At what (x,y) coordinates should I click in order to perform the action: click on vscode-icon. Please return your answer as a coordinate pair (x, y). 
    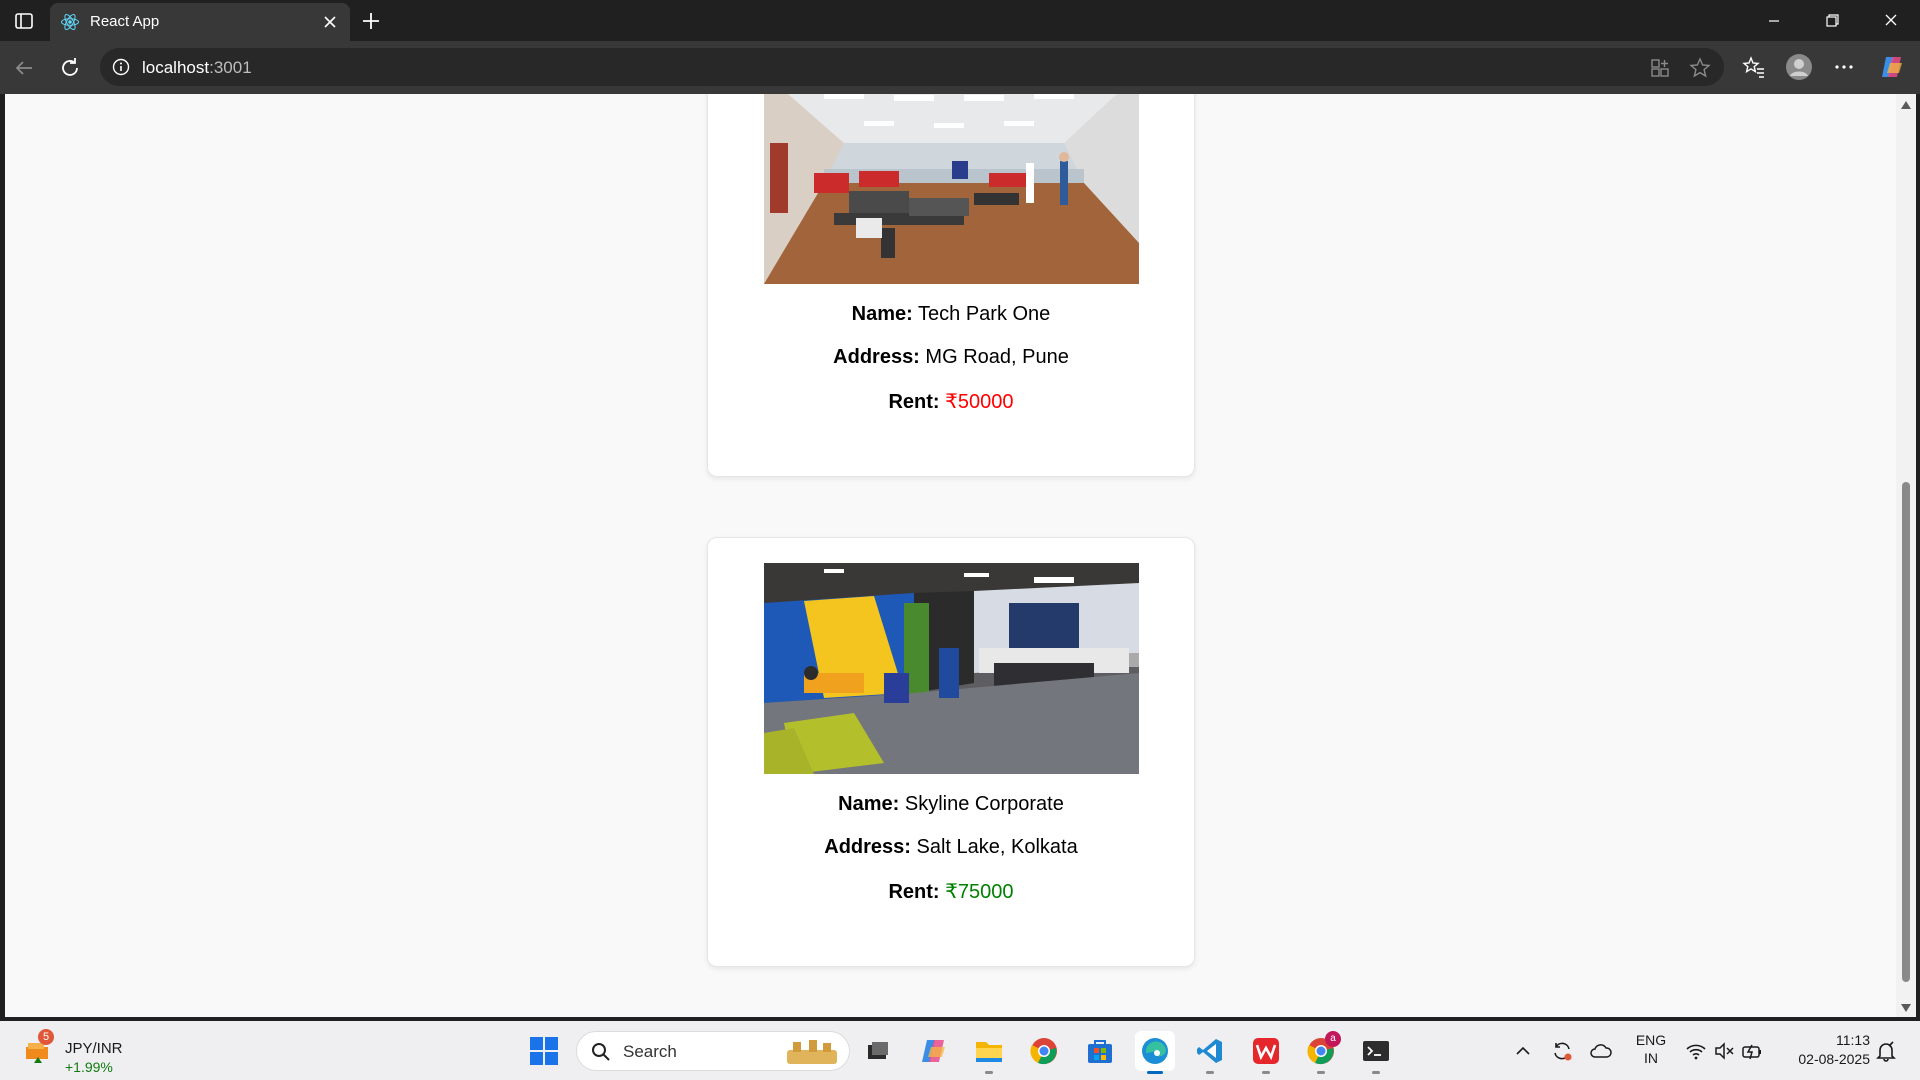
    Looking at the image, I should click on (1210, 1052).